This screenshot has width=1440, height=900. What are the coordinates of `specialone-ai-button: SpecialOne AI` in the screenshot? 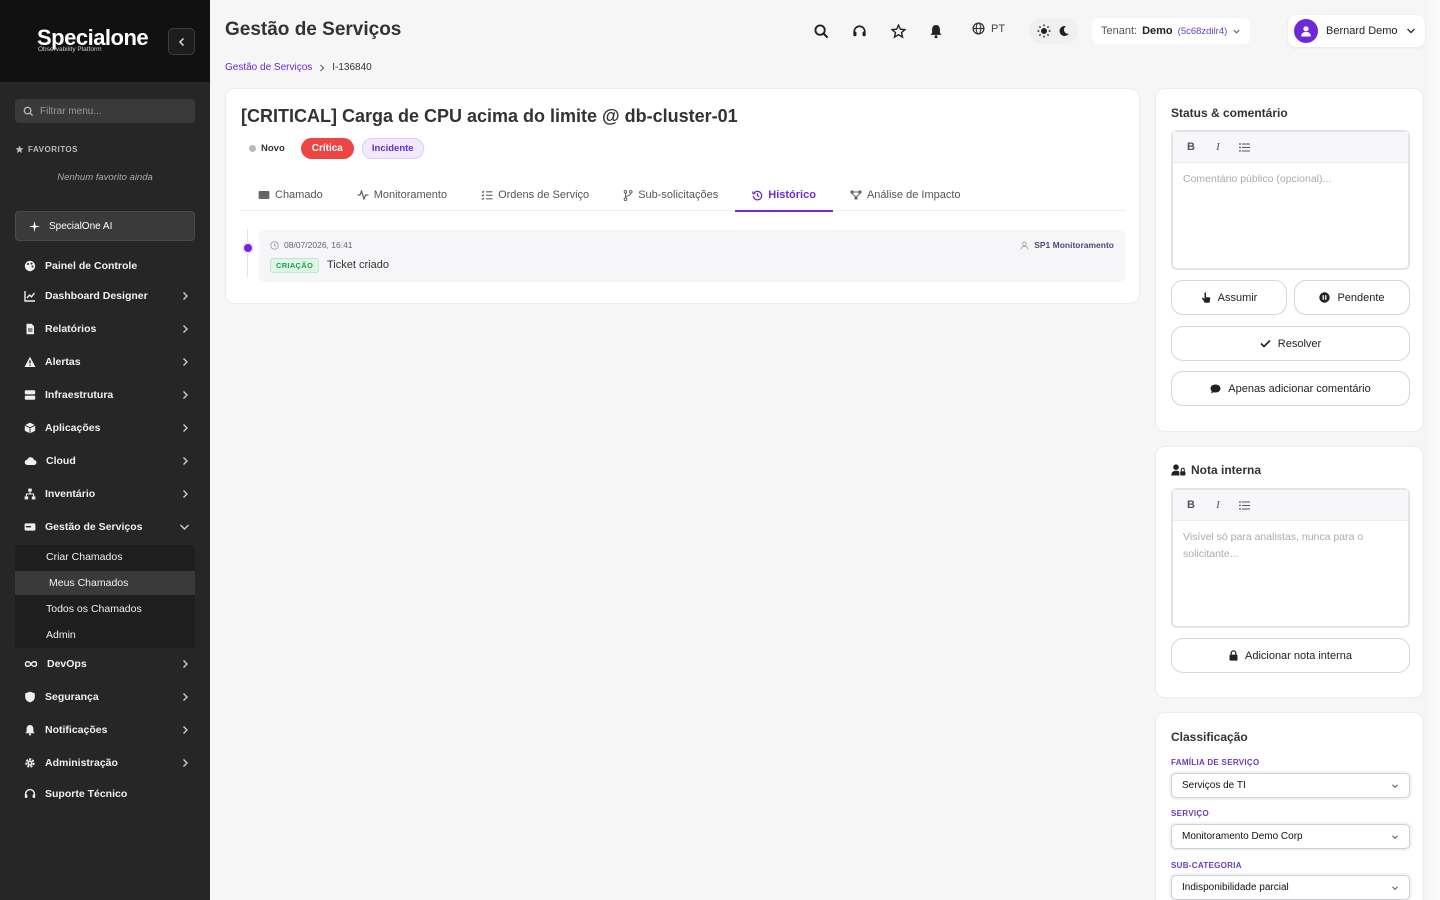 It's located at (105, 226).